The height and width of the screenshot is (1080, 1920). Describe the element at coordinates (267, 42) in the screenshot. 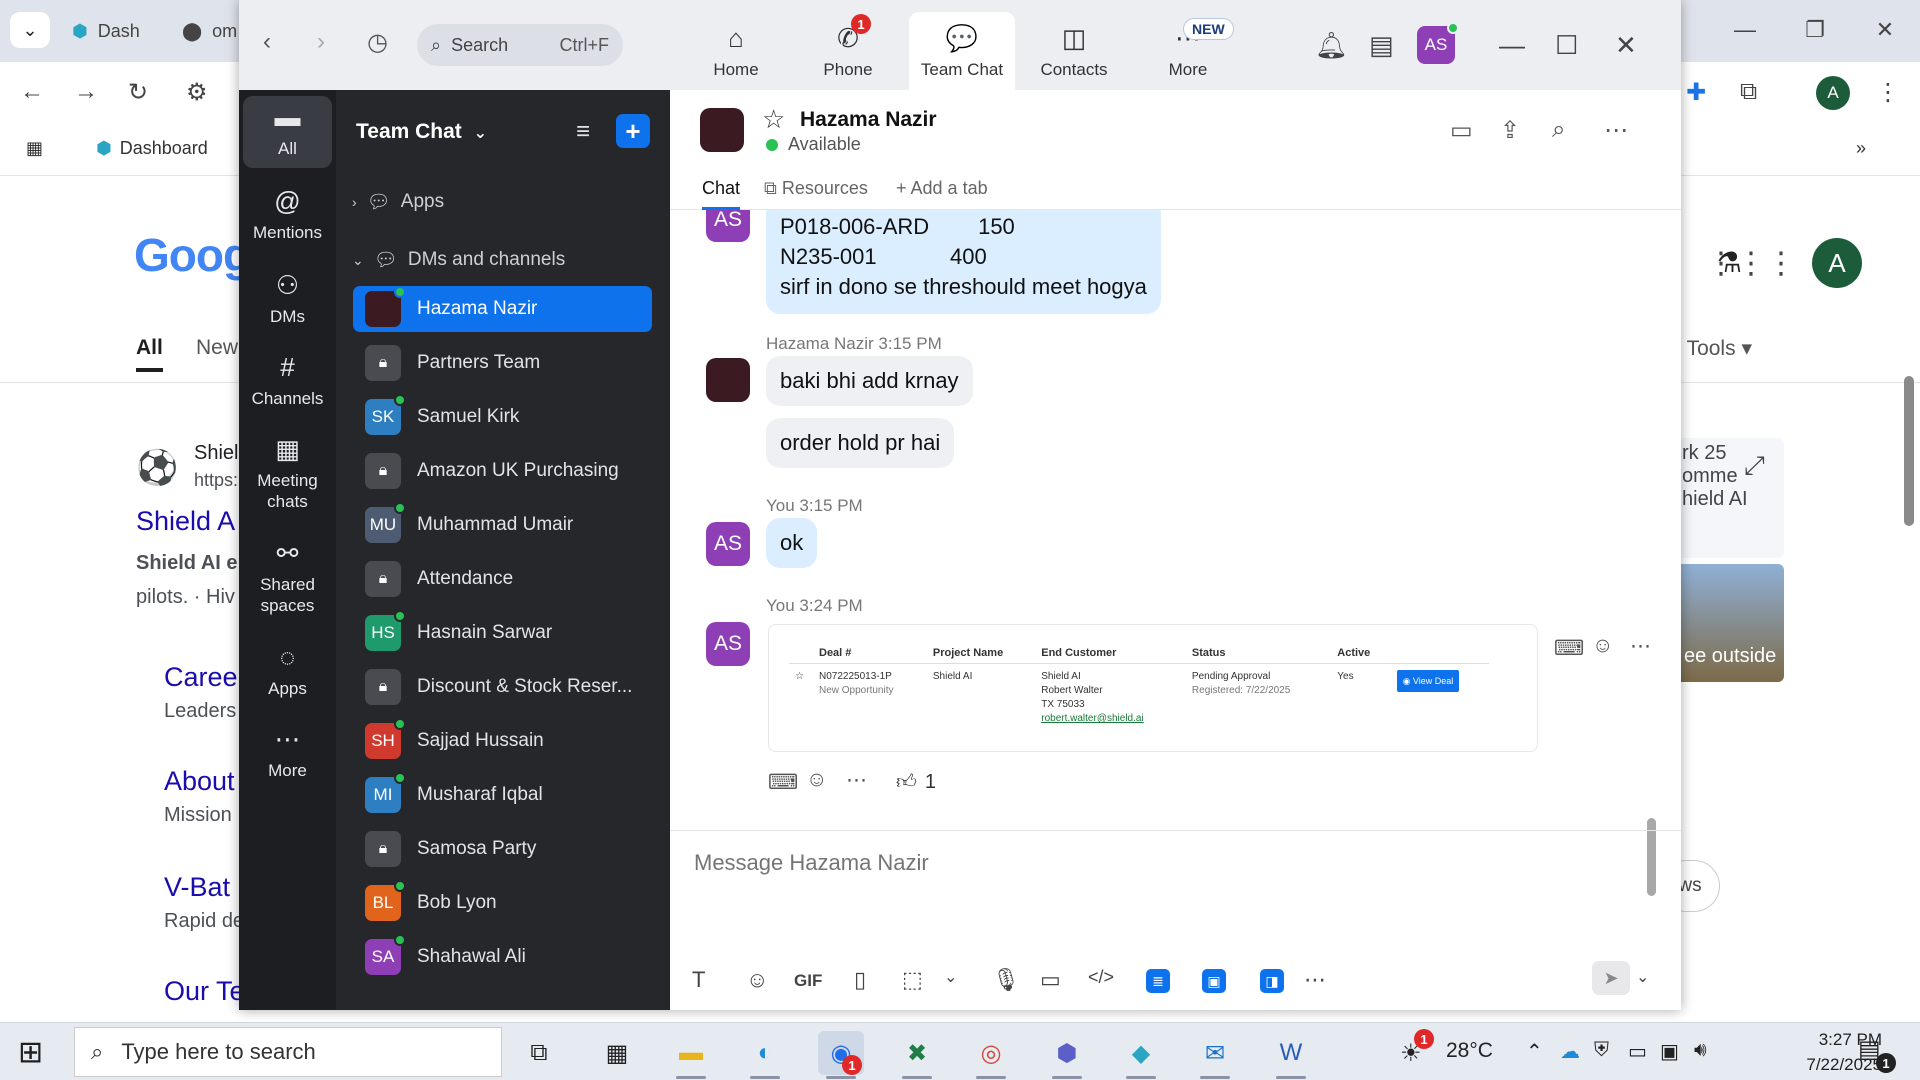

I see `back-icon: ‹` at that location.